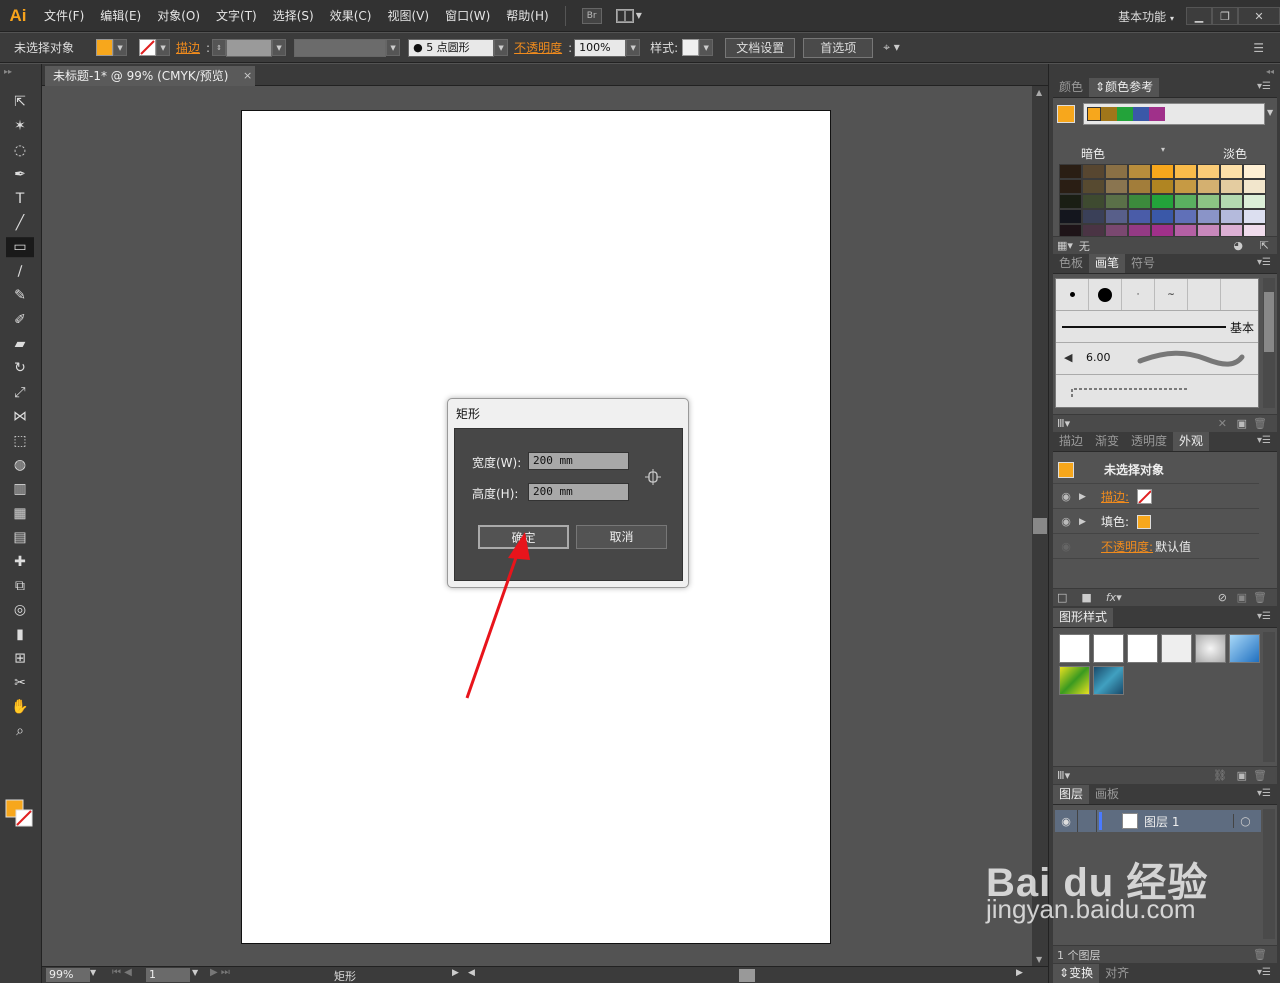 The image size is (1280, 983). I want to click on gradient-tool-icon: ▤, so click(19, 538).